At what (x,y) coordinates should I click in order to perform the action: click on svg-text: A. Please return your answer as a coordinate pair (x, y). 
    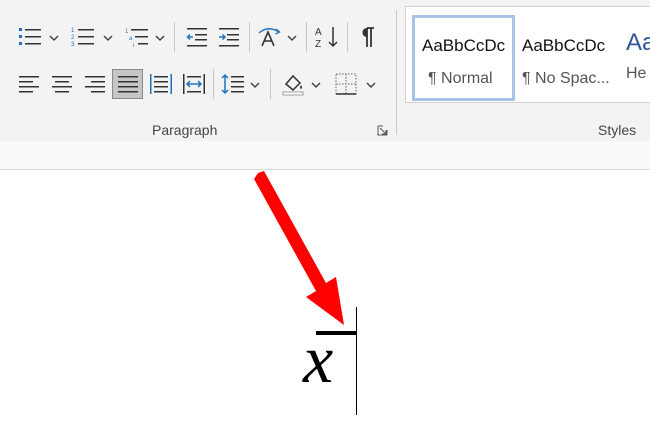
    Looking at the image, I should click on (318, 32).